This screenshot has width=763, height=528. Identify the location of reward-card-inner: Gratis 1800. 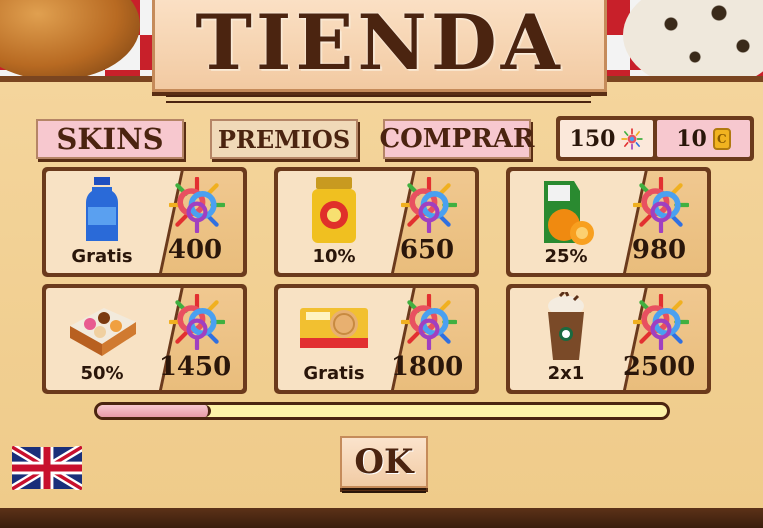
(376, 339).